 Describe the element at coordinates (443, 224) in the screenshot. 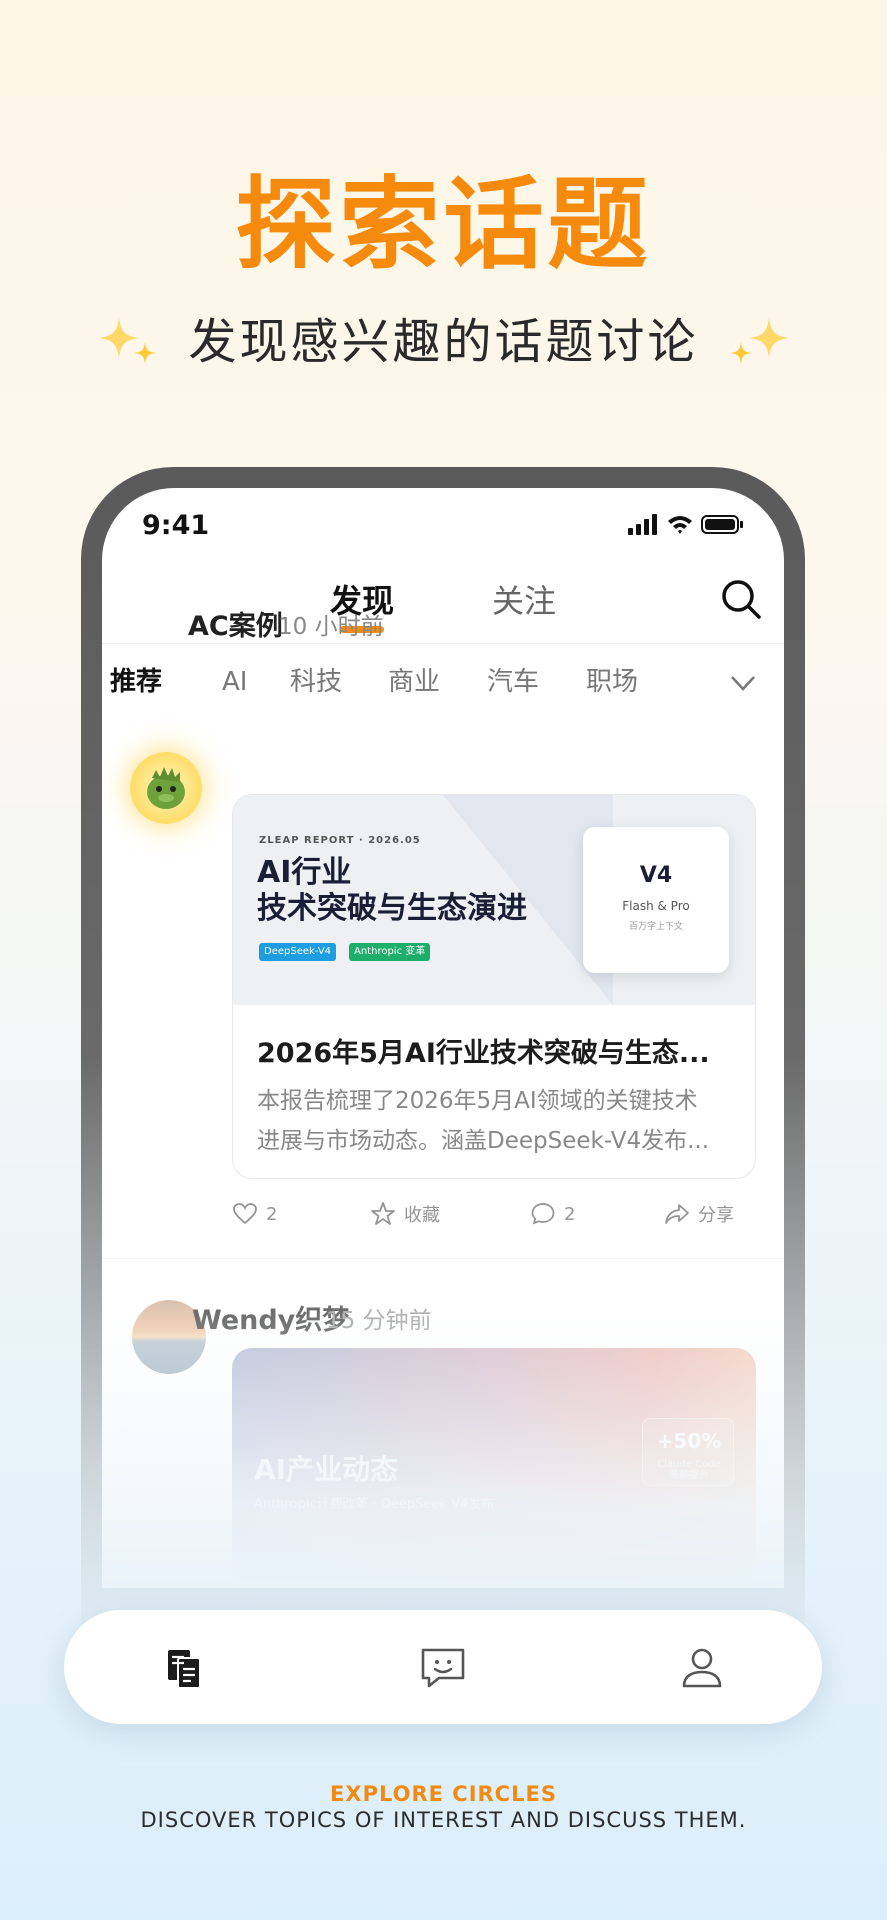

I see `hero-title: 探索话题` at that location.